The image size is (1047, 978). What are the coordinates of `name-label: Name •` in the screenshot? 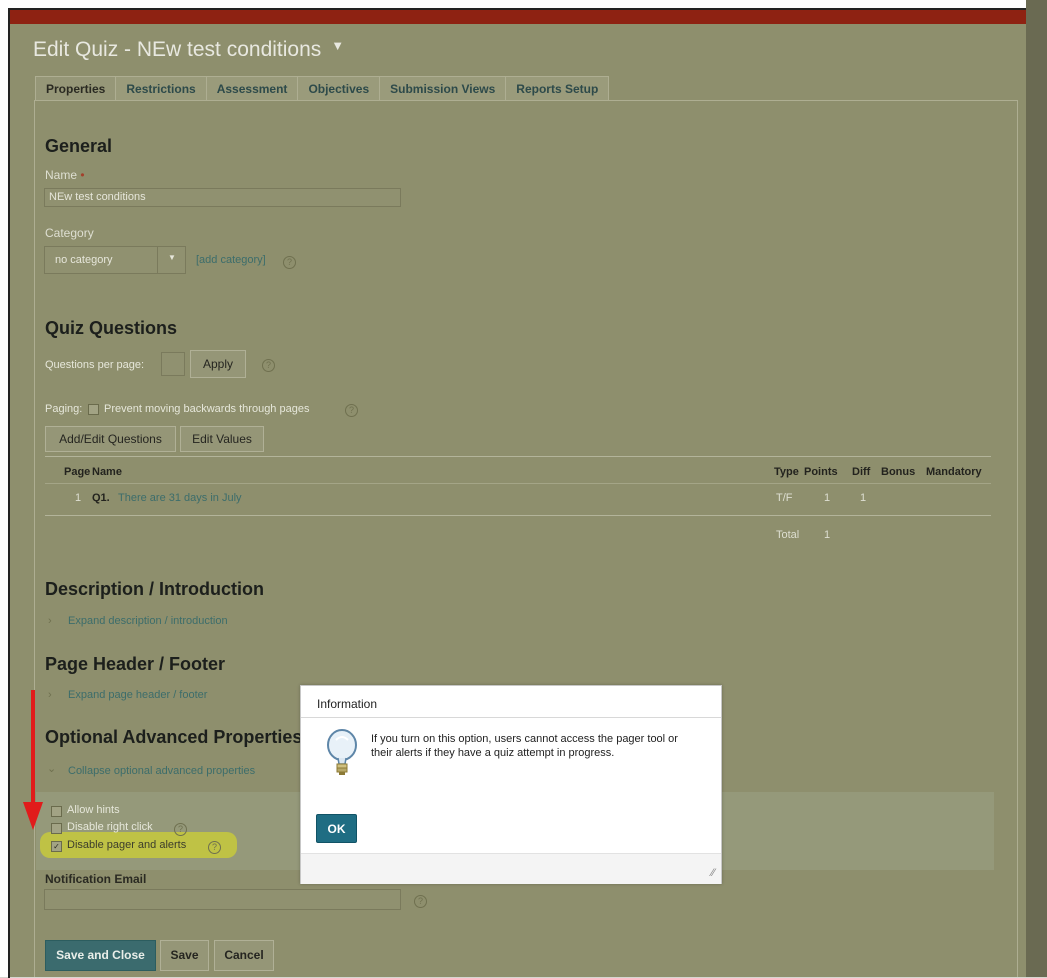 It's located at (65, 175).